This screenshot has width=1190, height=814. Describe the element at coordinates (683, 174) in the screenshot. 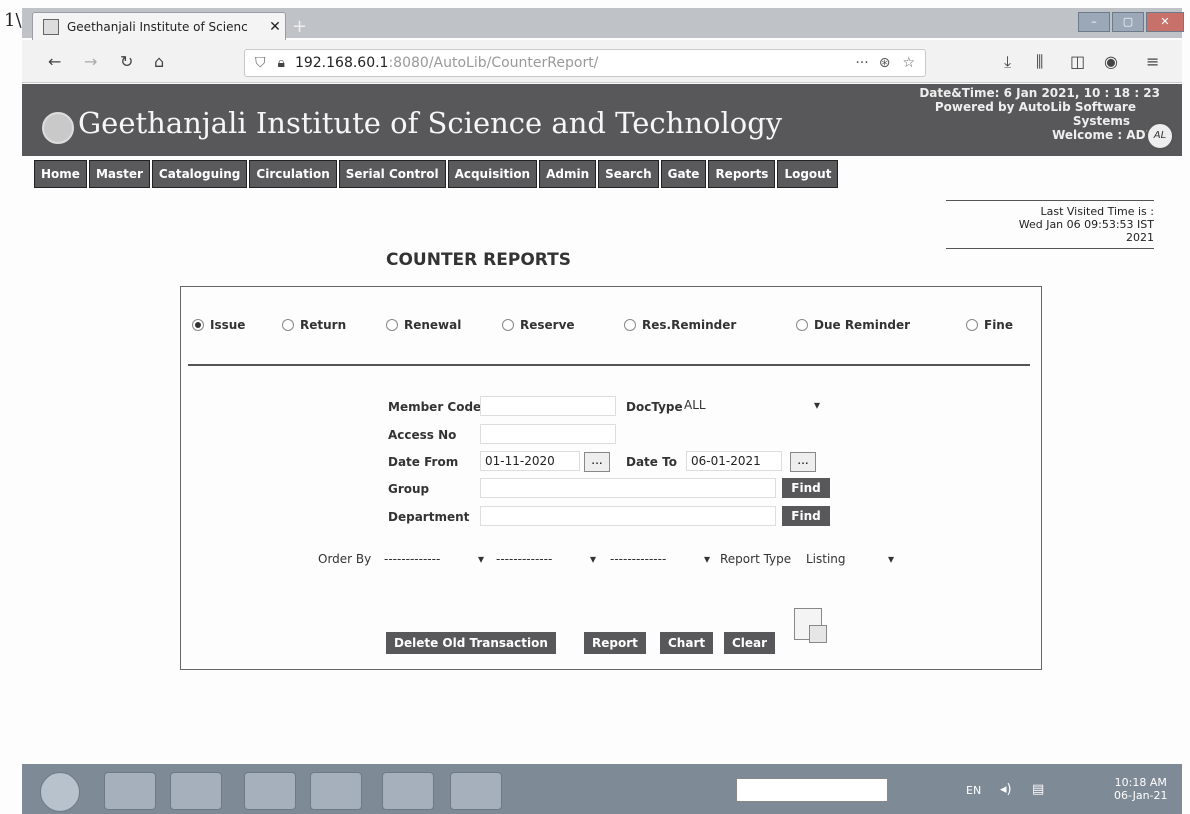

I see `menu-gate: Gate` at that location.